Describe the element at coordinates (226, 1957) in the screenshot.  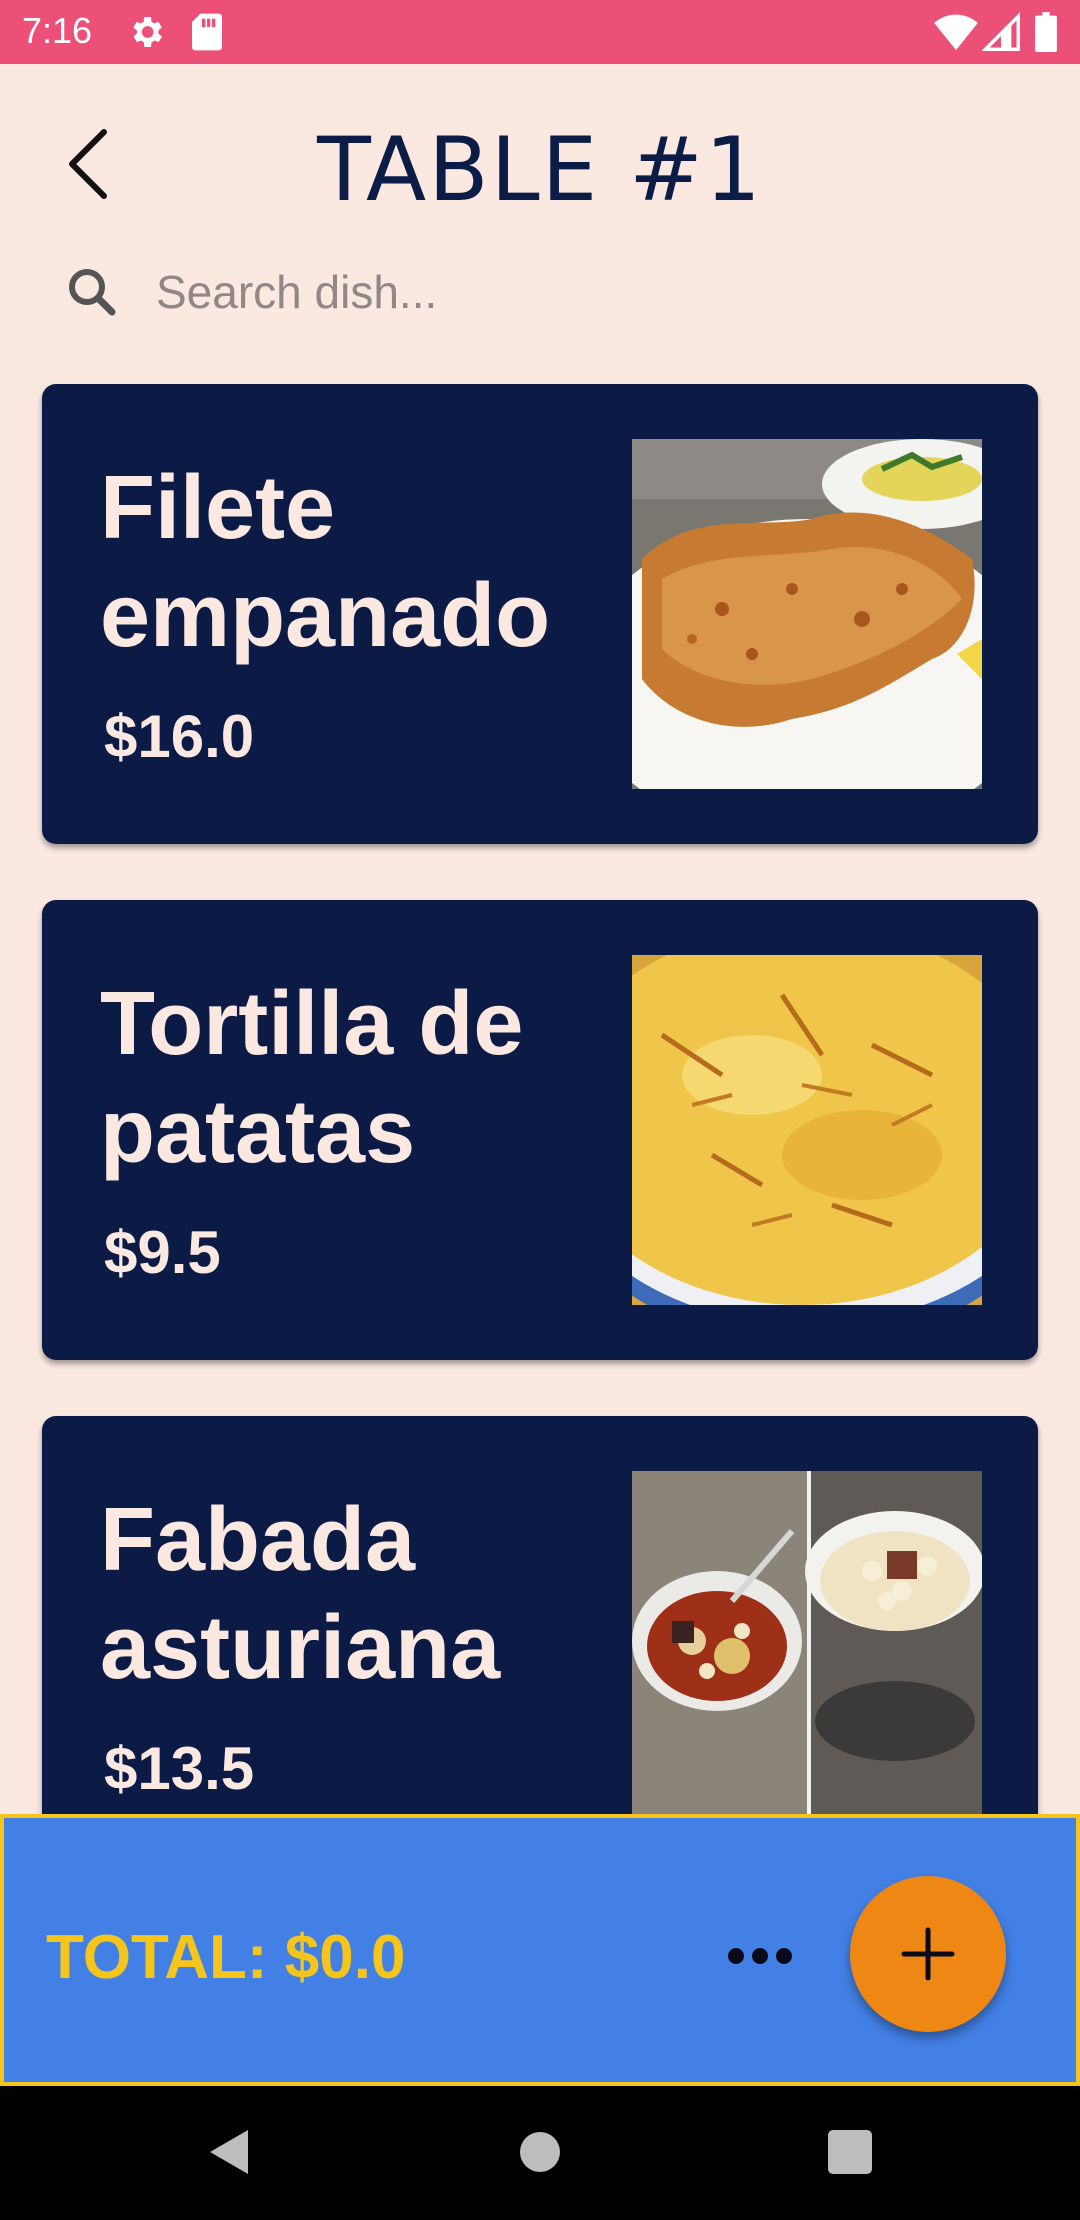
I see `total-label: TOTAL: $0.0` at that location.